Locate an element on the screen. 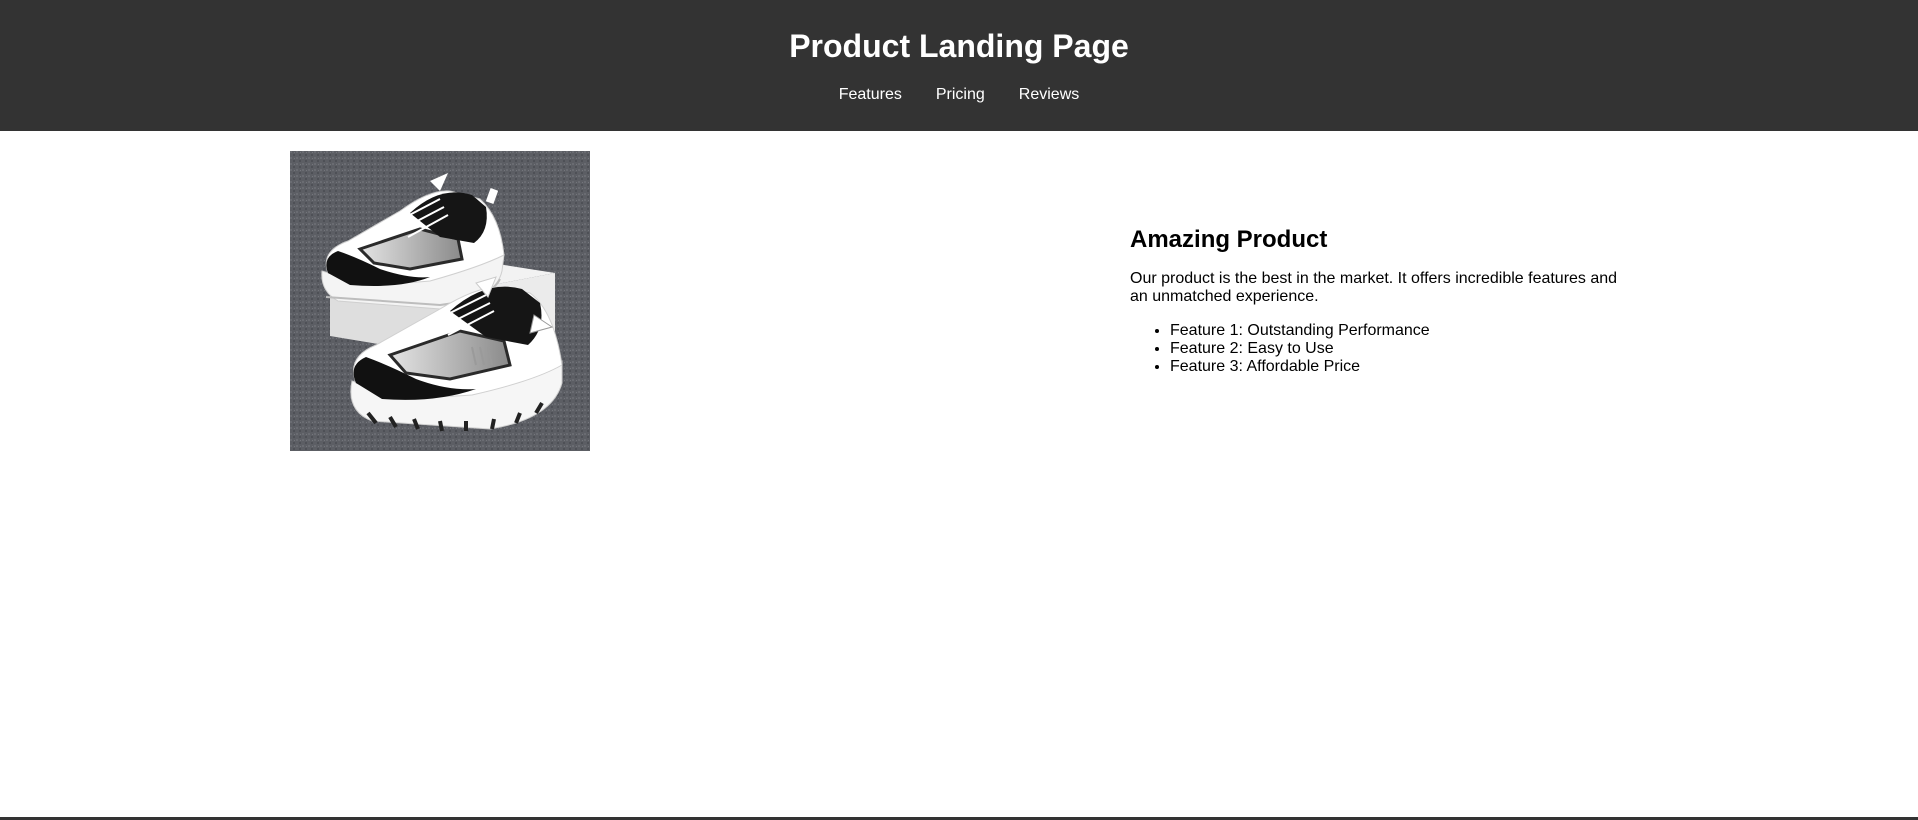 The image size is (1918, 820). product-image is located at coordinates (440, 301).